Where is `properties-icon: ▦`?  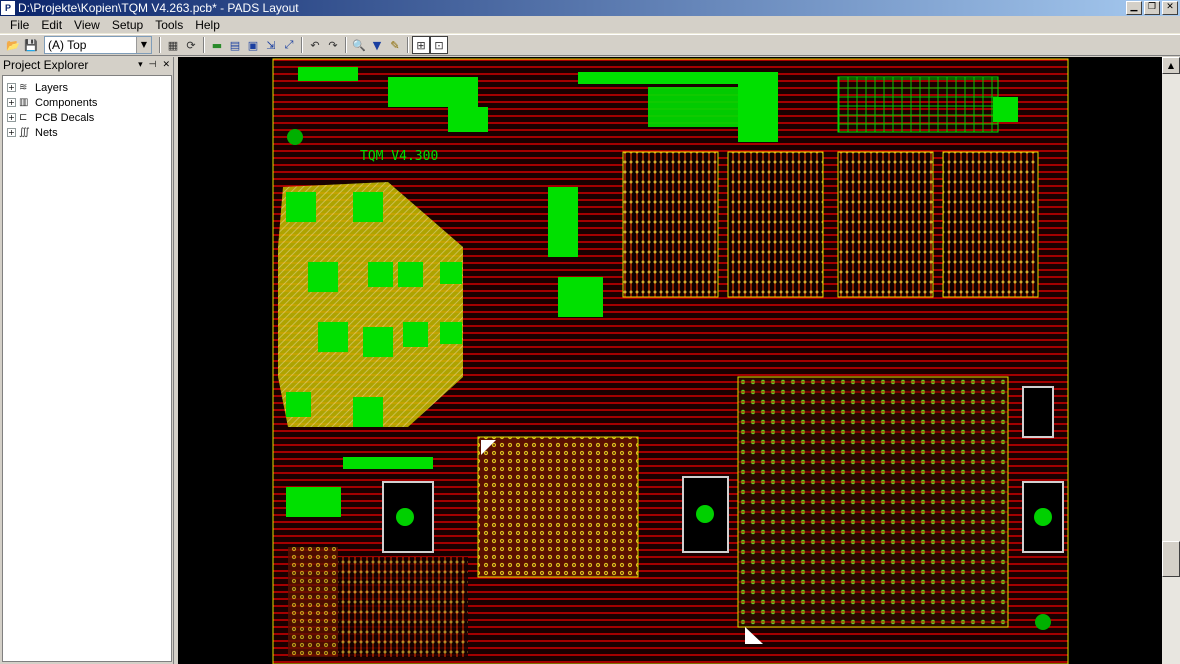
properties-icon: ▦ is located at coordinates (173, 45).